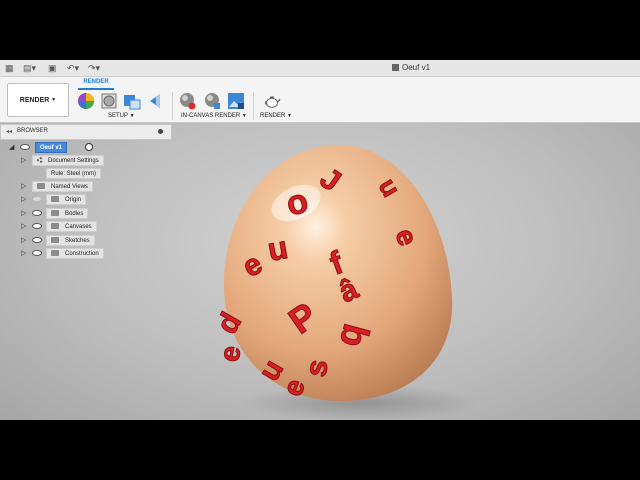  Describe the element at coordinates (211, 116) in the screenshot. I see `group-in-canvas-render-label: IN-CANVAS RENDER` at that location.